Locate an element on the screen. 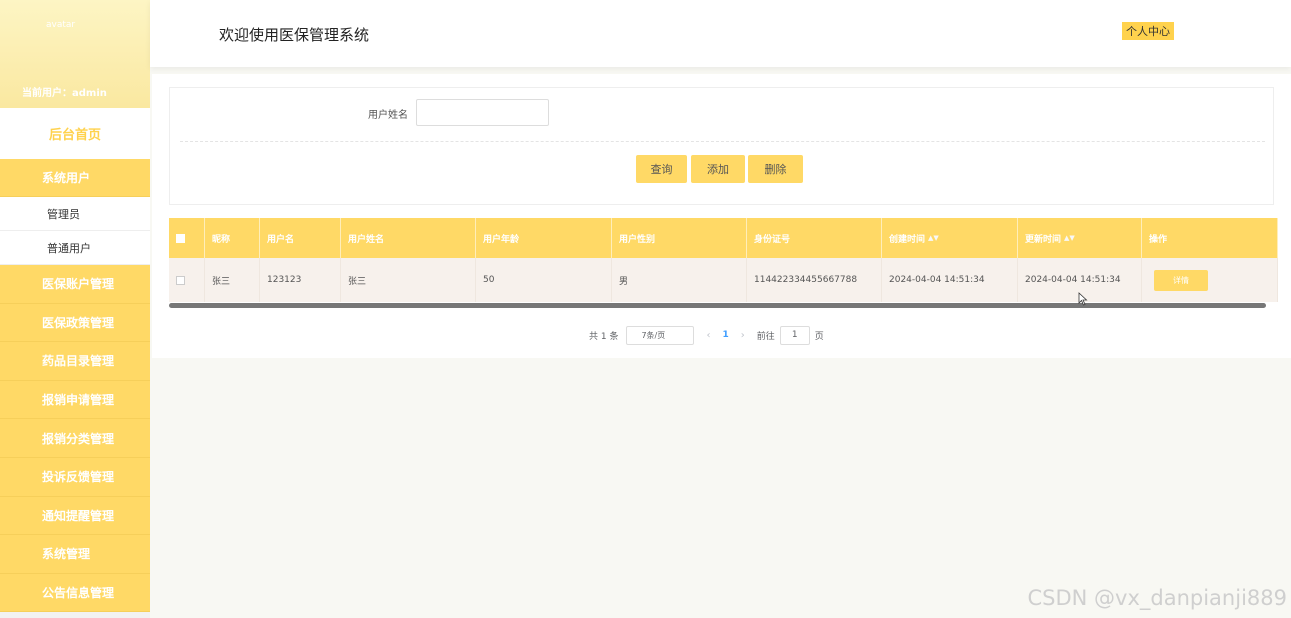 This screenshot has height=618, width=1291. col-username: 用户名 is located at coordinates (300, 238).